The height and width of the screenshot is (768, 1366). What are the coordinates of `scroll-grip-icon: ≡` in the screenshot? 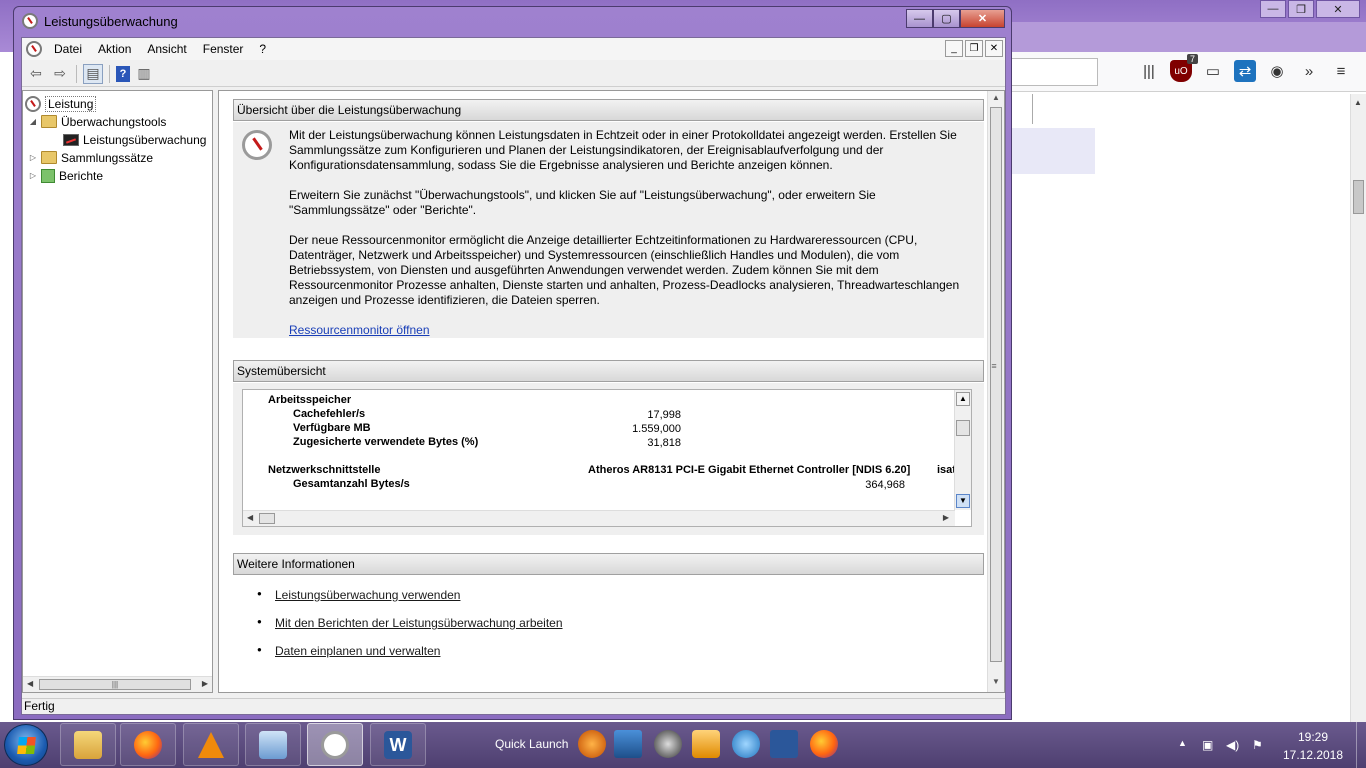 It's located at (994, 366).